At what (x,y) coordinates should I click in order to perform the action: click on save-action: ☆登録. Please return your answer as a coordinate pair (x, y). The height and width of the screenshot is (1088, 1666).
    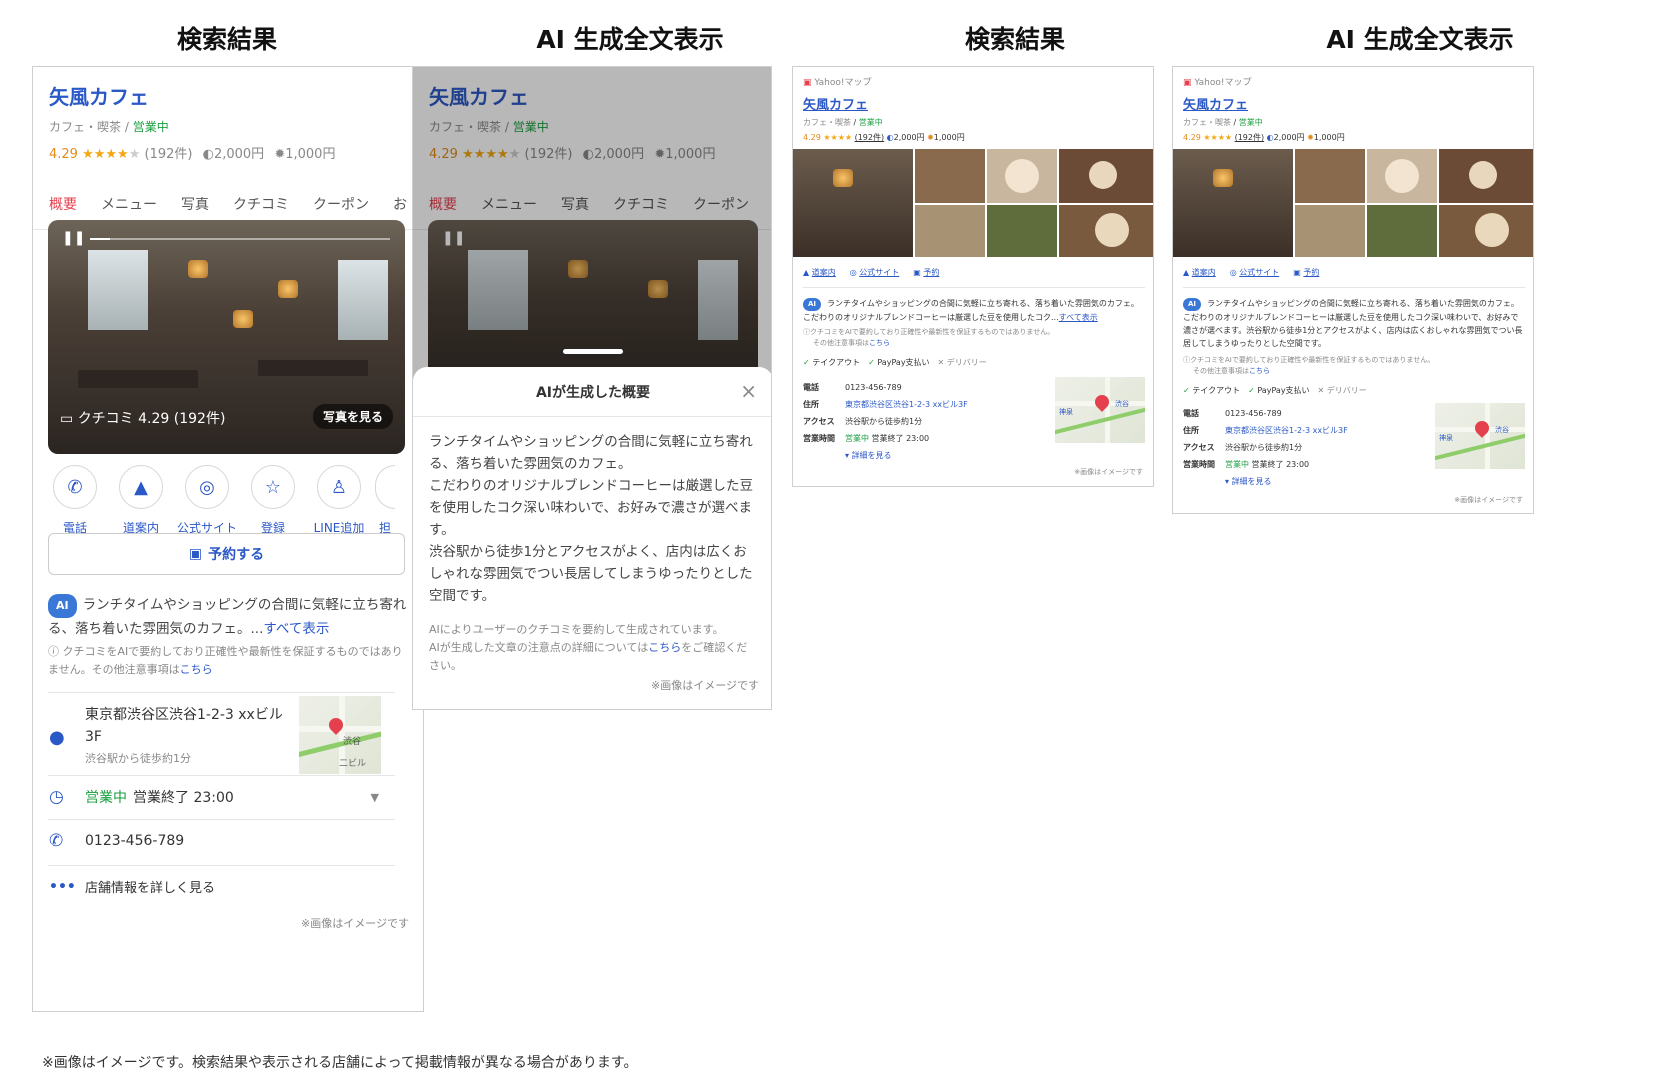
    Looking at the image, I should click on (273, 500).